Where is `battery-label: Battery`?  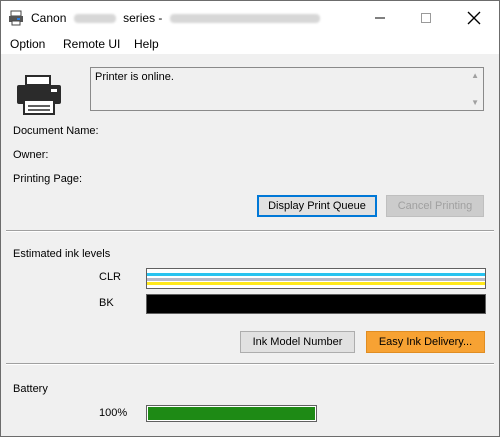 battery-label: Battery is located at coordinates (30, 389).